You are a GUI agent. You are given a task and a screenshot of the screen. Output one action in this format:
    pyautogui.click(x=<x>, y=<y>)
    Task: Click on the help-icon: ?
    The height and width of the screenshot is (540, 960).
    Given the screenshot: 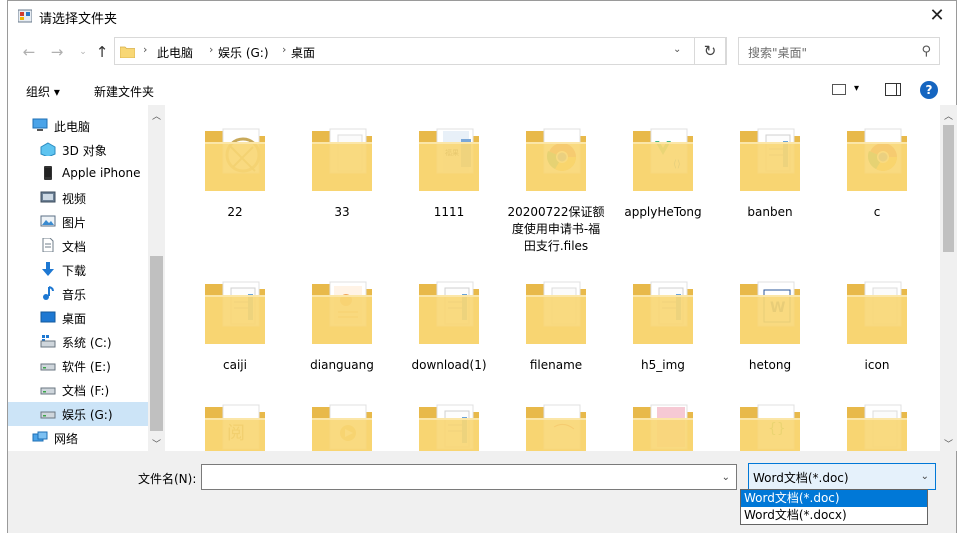 What is the action you would take?
    pyautogui.click(x=929, y=90)
    